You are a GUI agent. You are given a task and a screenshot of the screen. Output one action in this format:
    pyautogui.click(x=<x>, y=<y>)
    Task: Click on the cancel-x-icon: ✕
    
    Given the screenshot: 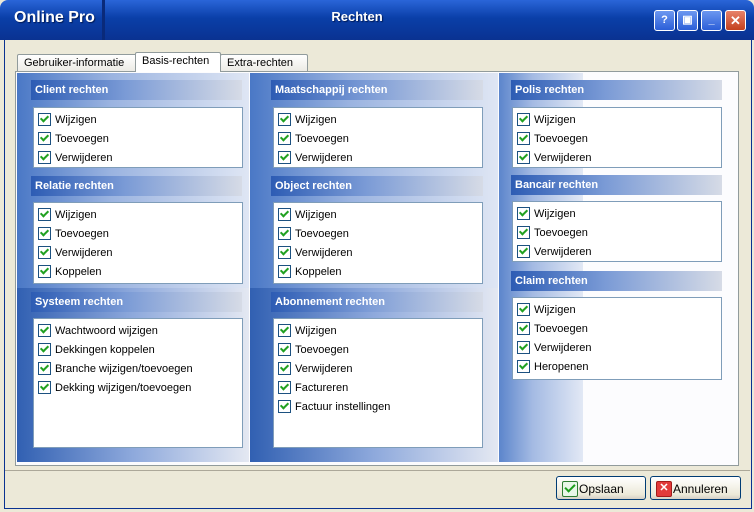 What is the action you would take?
    pyautogui.click(x=664, y=489)
    